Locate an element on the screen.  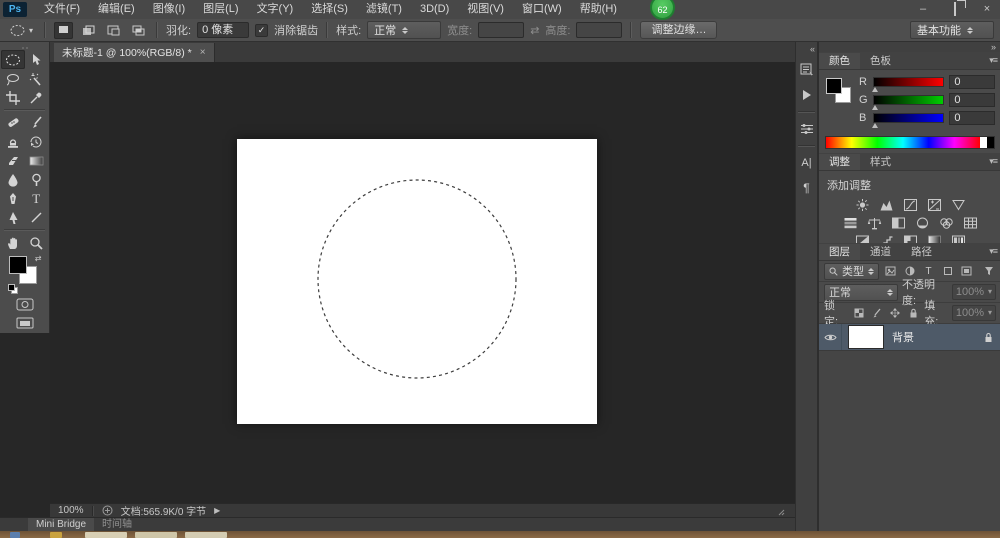
tool-dodge is located at coordinates (37, 179).